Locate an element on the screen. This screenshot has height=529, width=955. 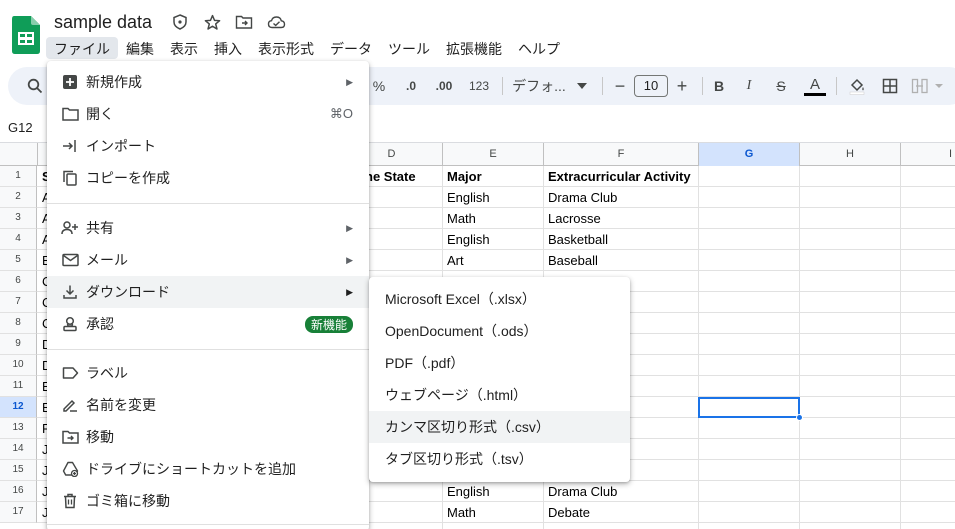
menu-edit: 編集 is located at coordinates (140, 48).